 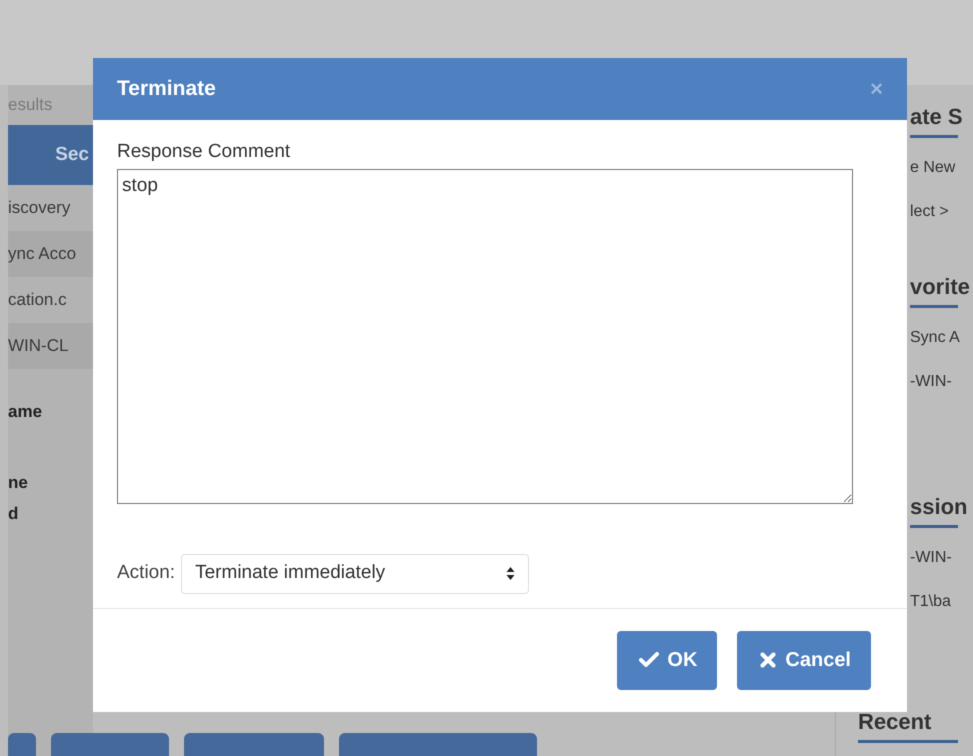 I want to click on field-label: Response Comment, so click(x=204, y=152).